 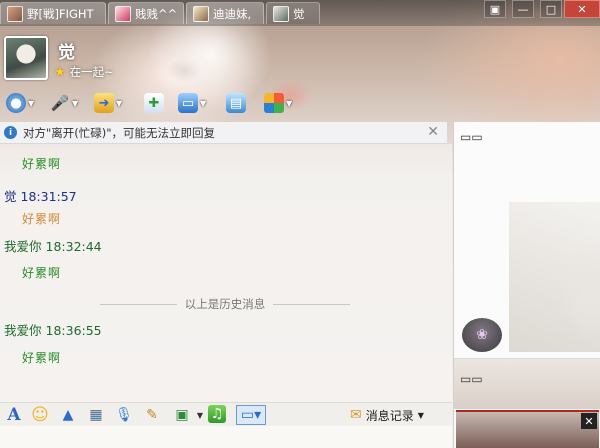 I want to click on message-sender: 觉, so click(x=10, y=196).